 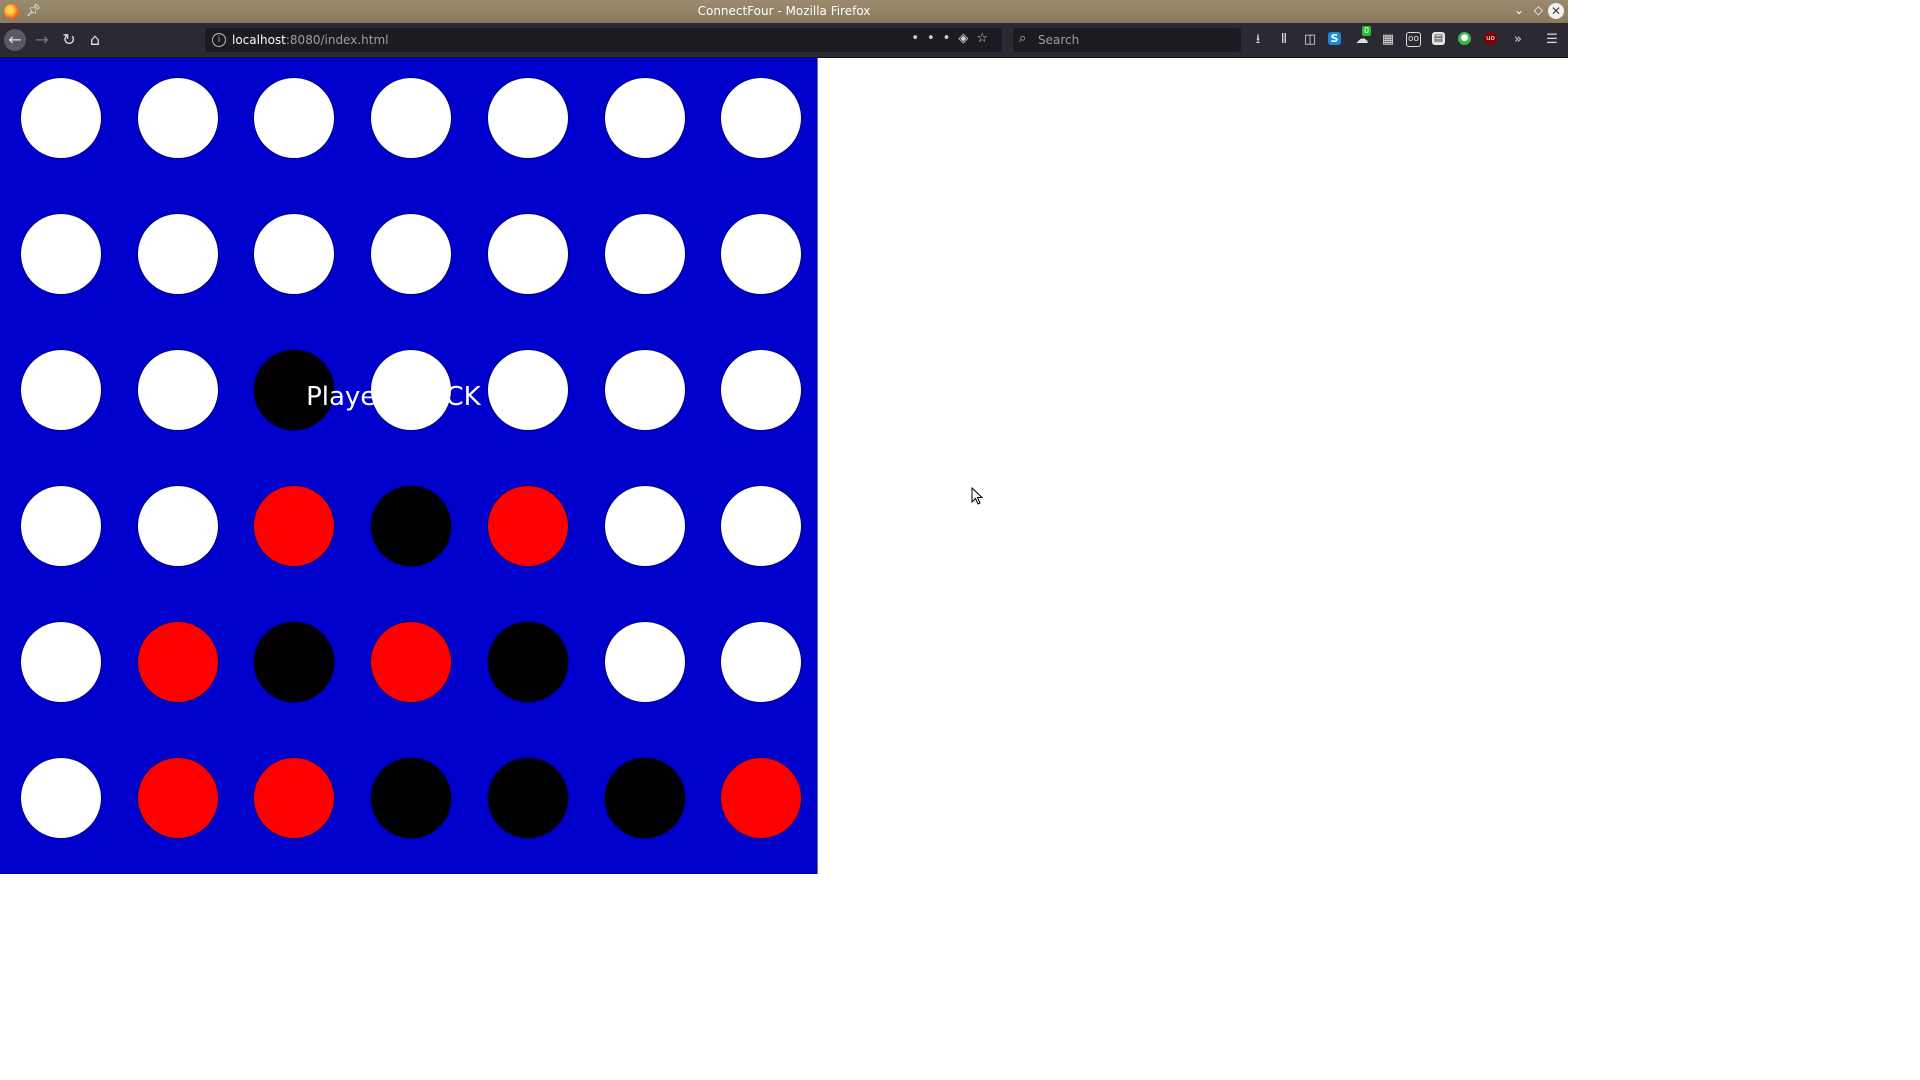 I want to click on bookmark-star-icon: ☆, so click(x=986, y=38).